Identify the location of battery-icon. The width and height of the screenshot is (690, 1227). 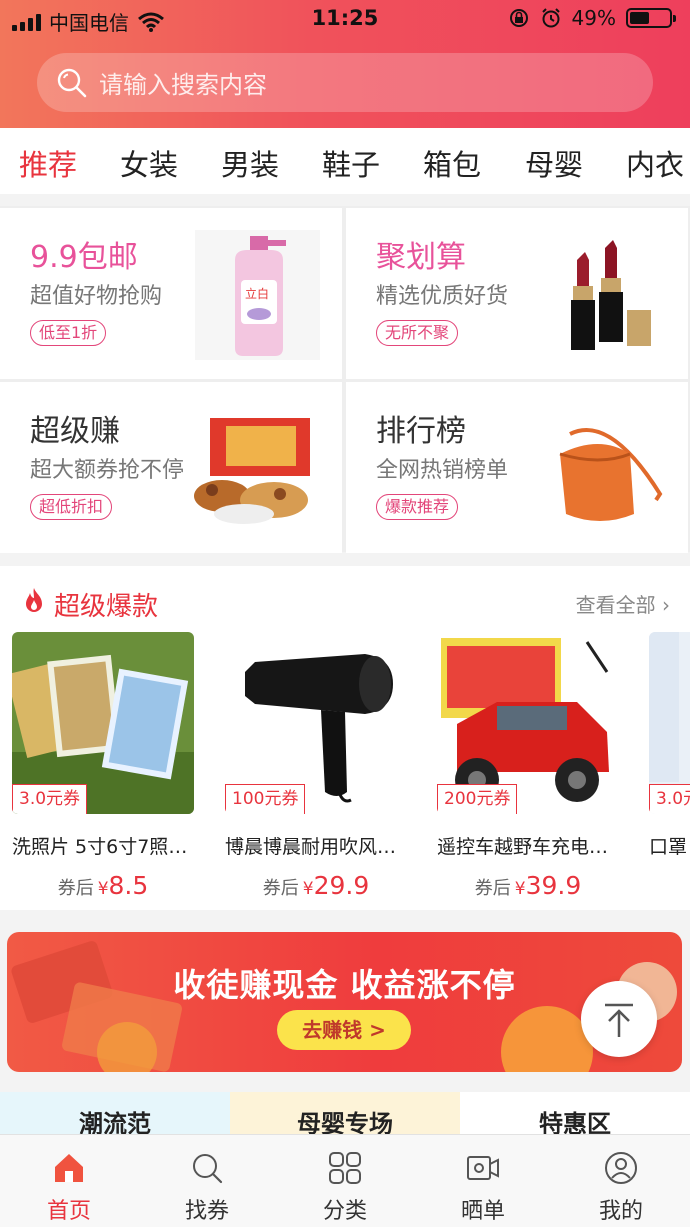
(651, 18).